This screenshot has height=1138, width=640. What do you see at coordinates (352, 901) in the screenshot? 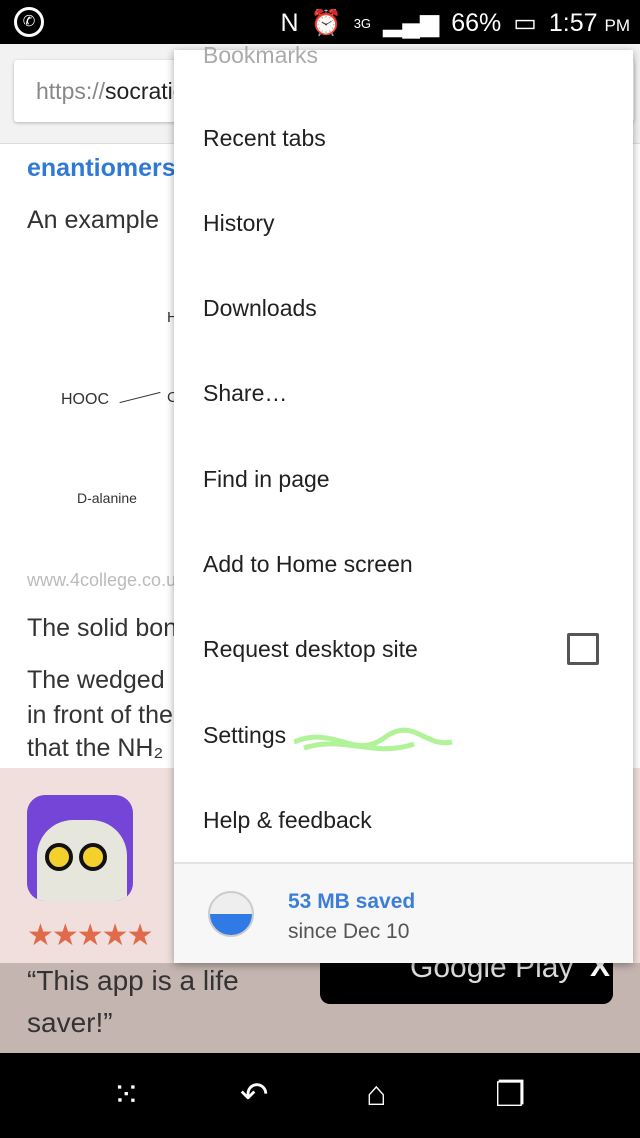
I see `data-saved: 53 MB saved` at bounding box center [352, 901].